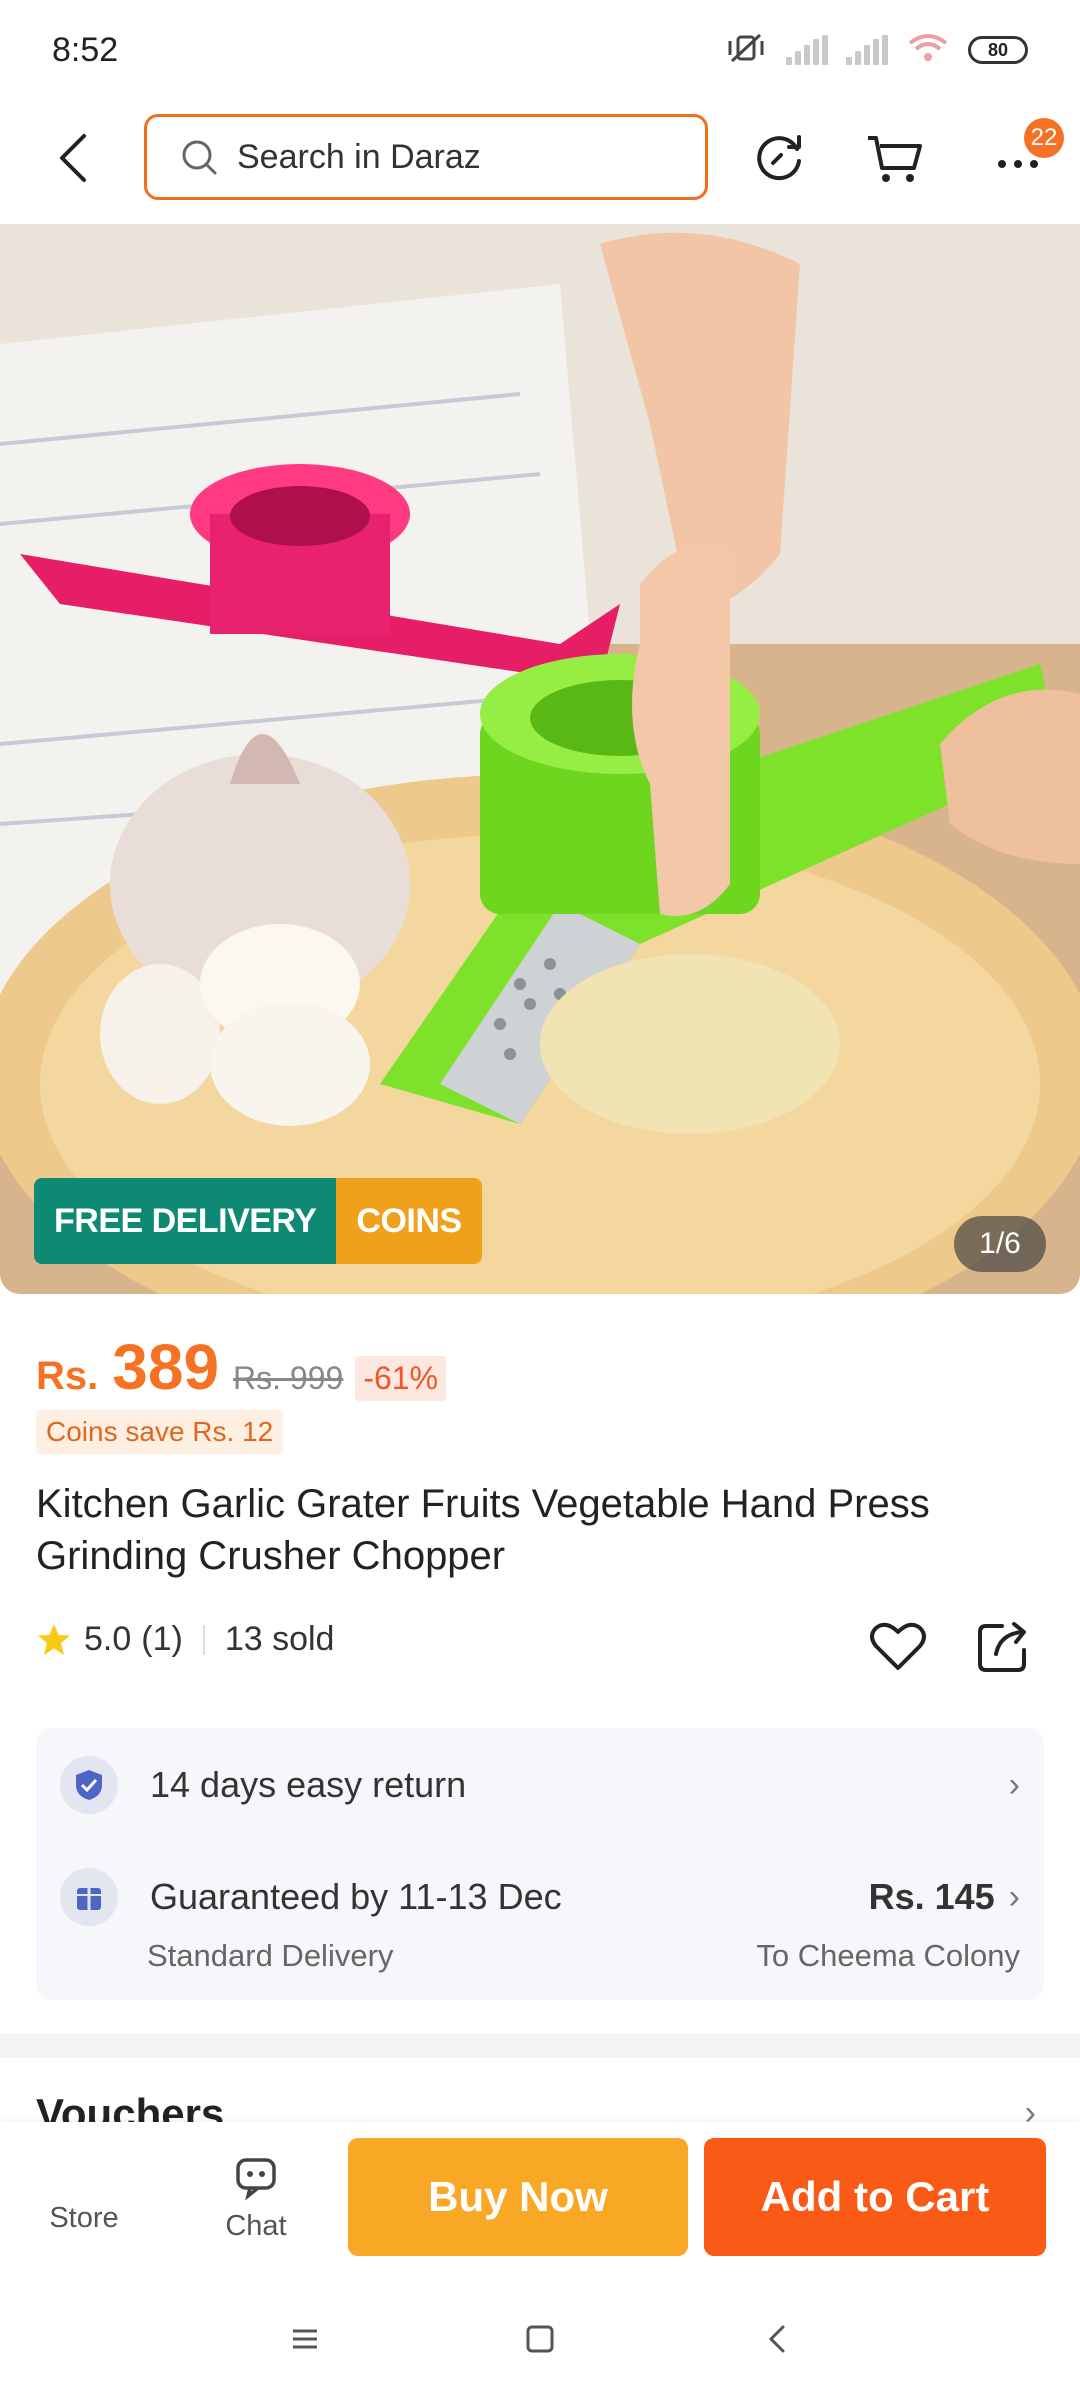 The width and height of the screenshot is (1080, 2400). Describe the element at coordinates (270, 1955) in the screenshot. I see `delivery-type: Standard Delivery` at that location.